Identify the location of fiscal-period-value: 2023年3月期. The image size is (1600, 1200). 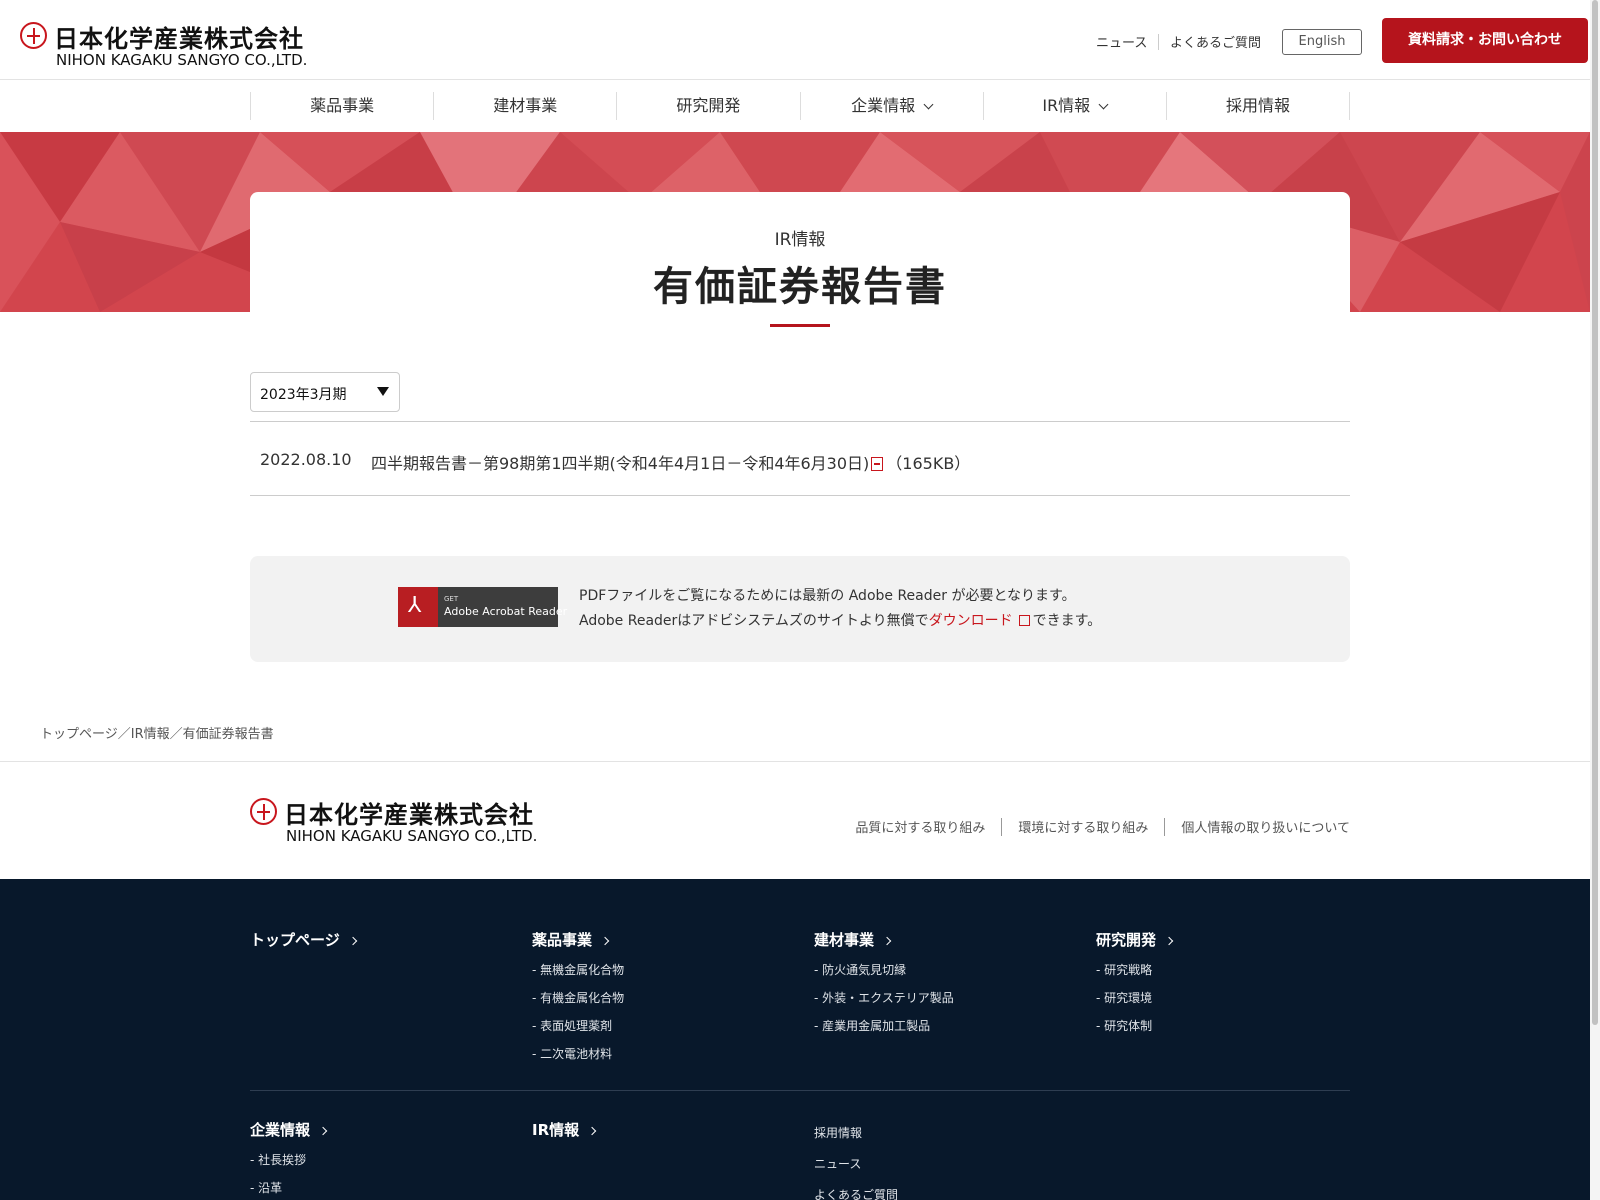
(303, 395).